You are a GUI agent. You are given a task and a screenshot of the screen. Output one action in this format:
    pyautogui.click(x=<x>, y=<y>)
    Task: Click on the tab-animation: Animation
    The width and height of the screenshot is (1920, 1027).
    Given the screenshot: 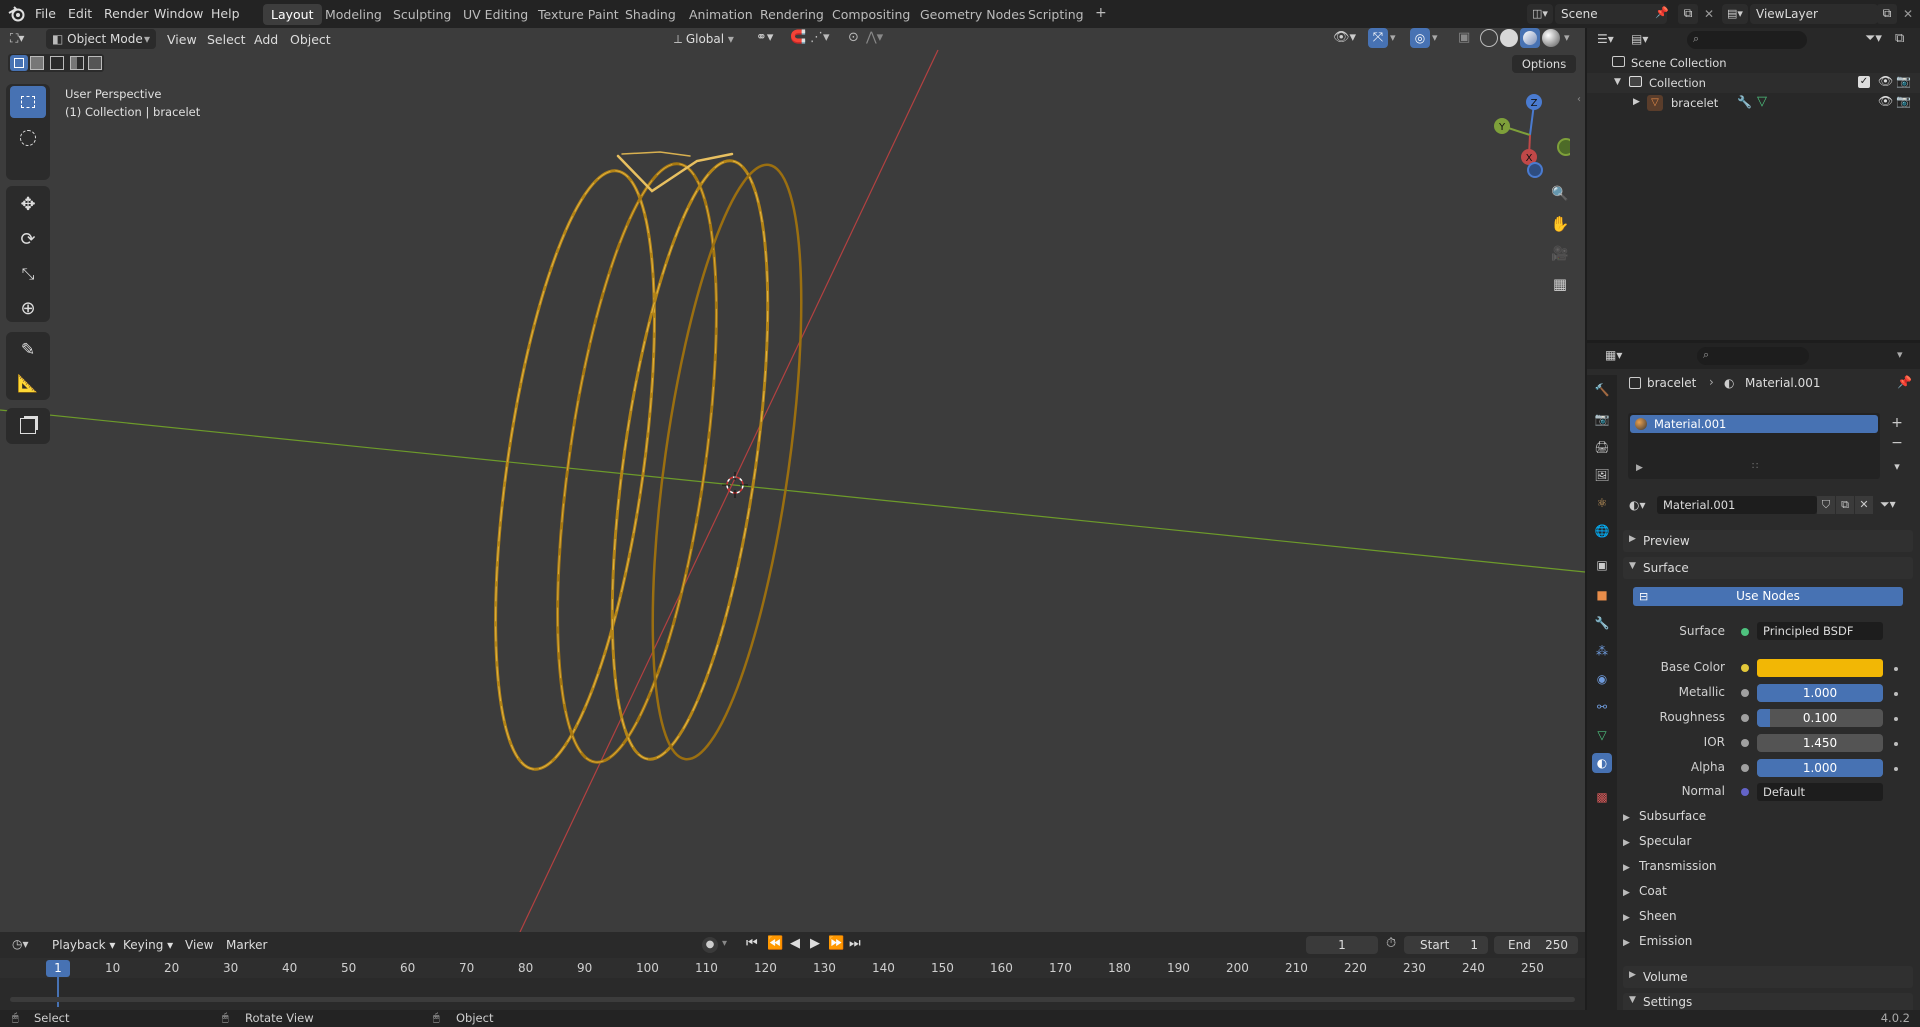 What is the action you would take?
    pyautogui.click(x=721, y=14)
    